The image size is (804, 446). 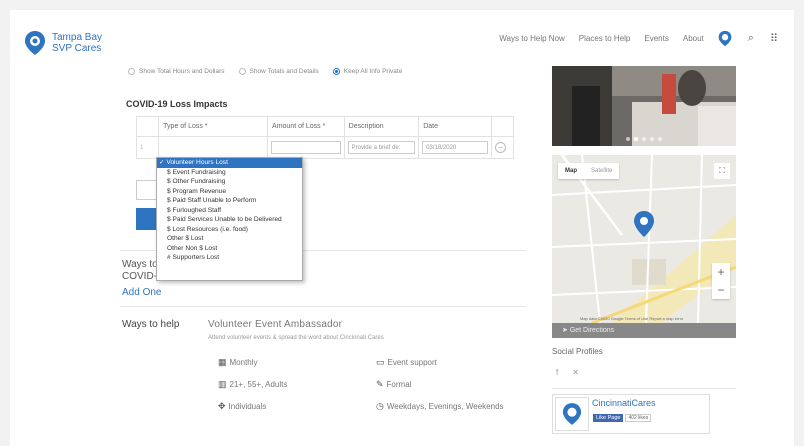 What do you see at coordinates (571, 171) in the screenshot?
I see `tab-map: Map` at bounding box center [571, 171].